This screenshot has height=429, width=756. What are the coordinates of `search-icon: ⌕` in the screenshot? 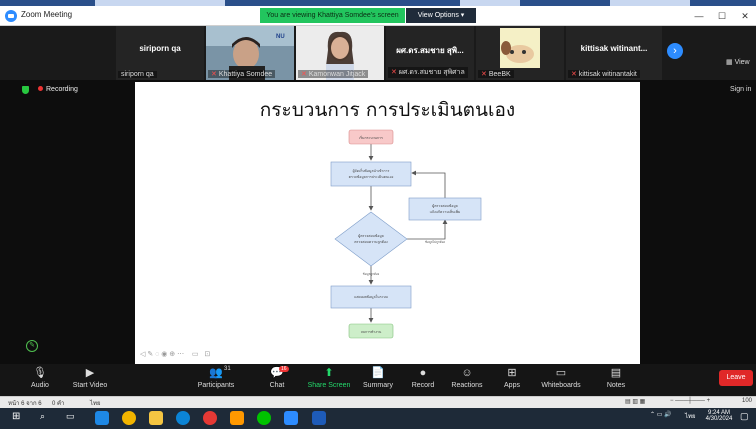 It's located at (47, 418).